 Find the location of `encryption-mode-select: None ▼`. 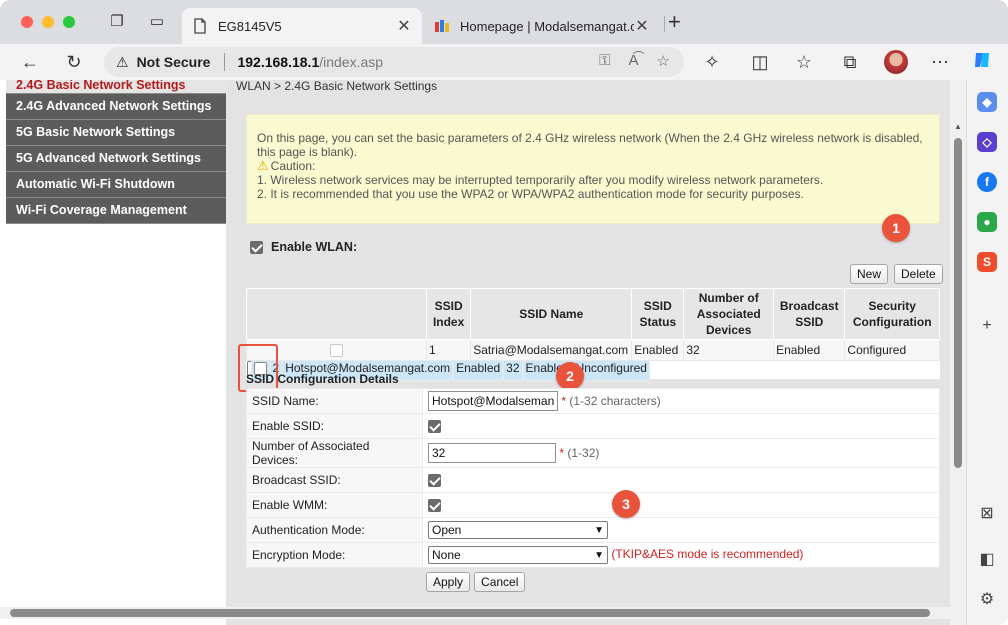

encryption-mode-select: None ▼ is located at coordinates (518, 555).